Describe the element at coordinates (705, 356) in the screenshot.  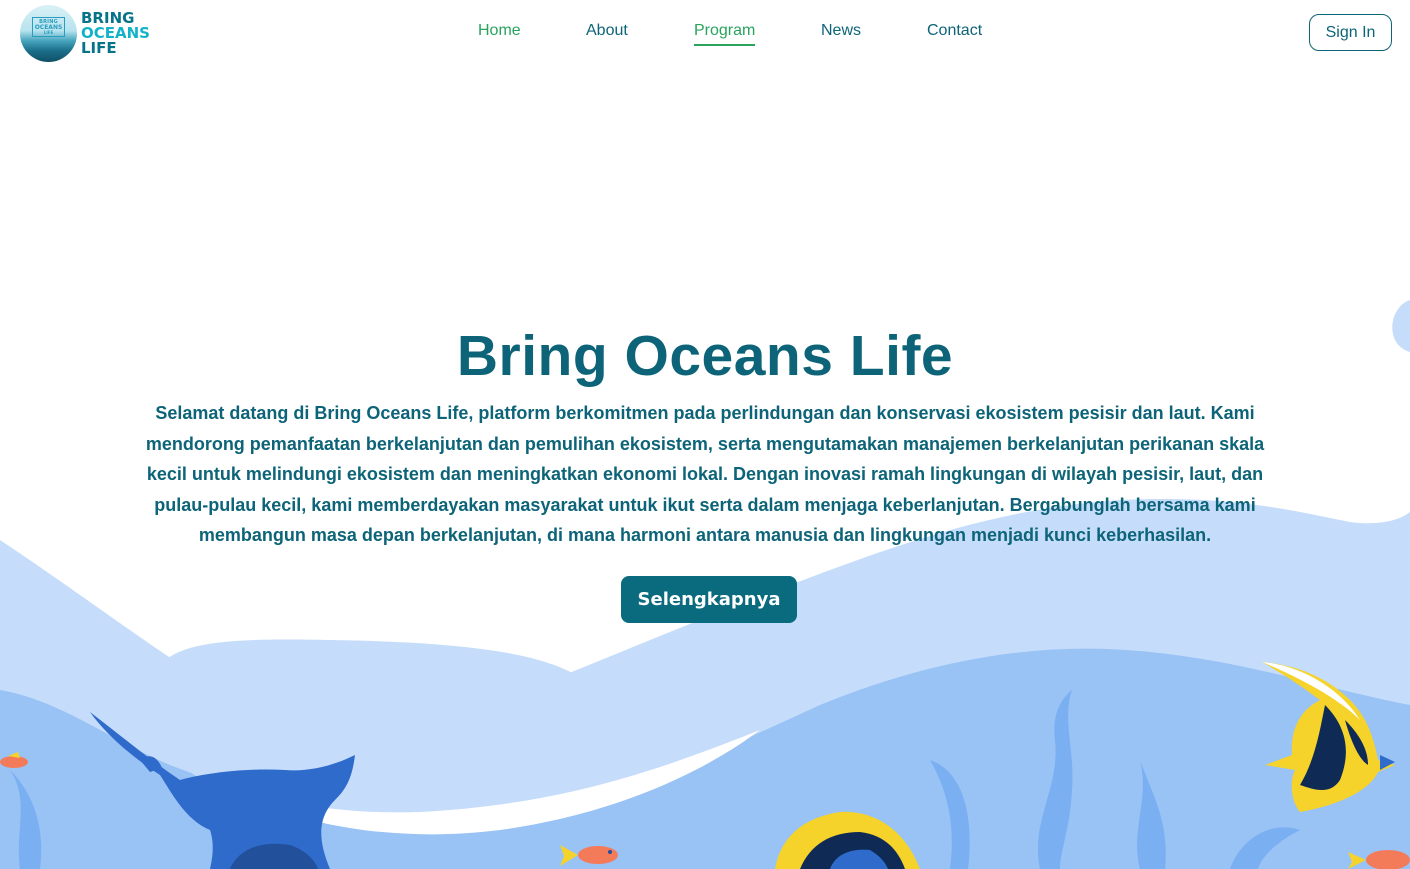
I see `hero-title: Bring Oceans Life` at that location.